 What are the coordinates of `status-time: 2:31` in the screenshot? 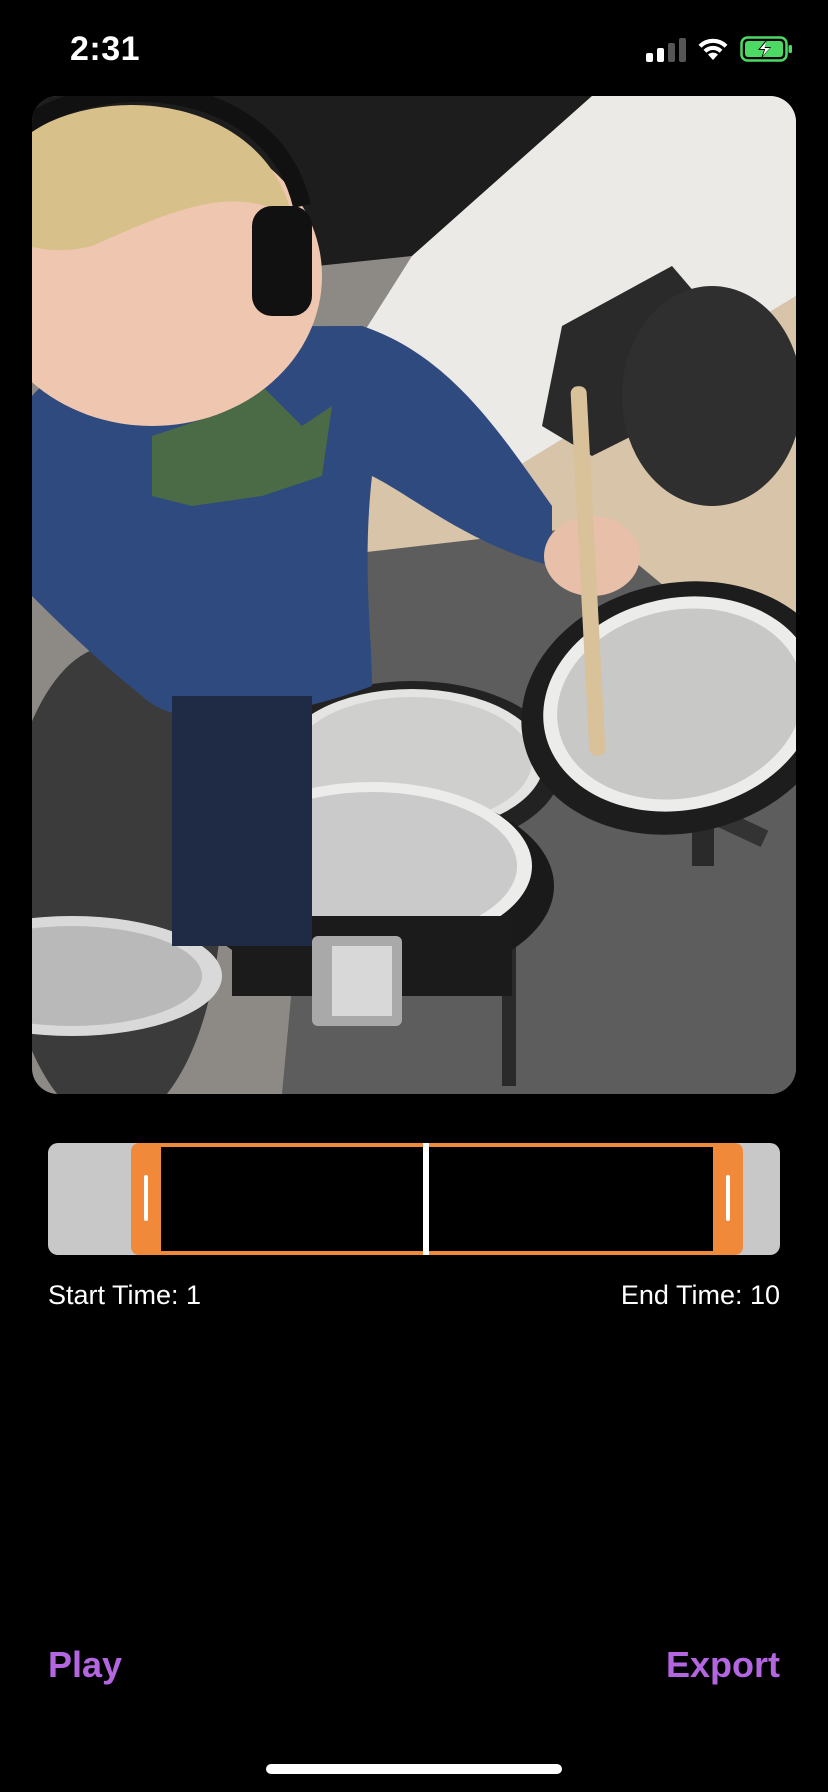 It's located at (105, 49).